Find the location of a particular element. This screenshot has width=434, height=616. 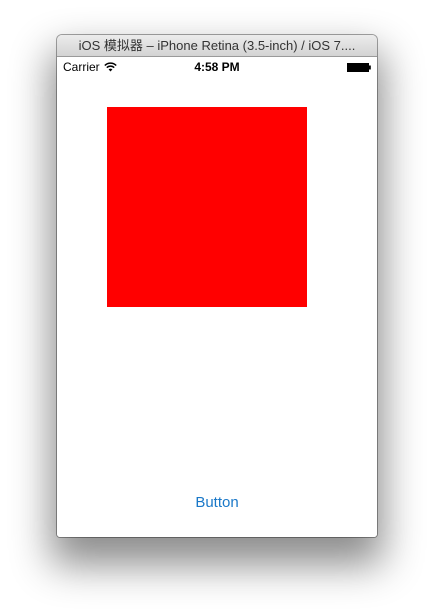

main-button: Button is located at coordinates (217, 503).